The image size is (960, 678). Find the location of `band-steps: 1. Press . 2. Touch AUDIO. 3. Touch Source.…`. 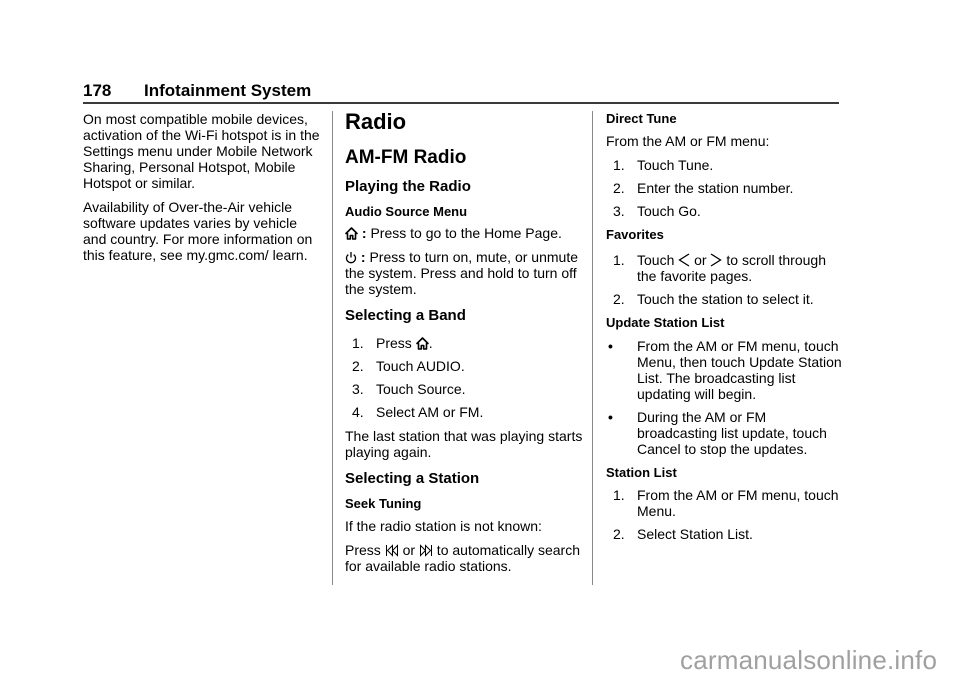

band-steps: 1. Press . 2. Touch AUDIO. 3. Touch Source.… is located at coordinates (465, 377).